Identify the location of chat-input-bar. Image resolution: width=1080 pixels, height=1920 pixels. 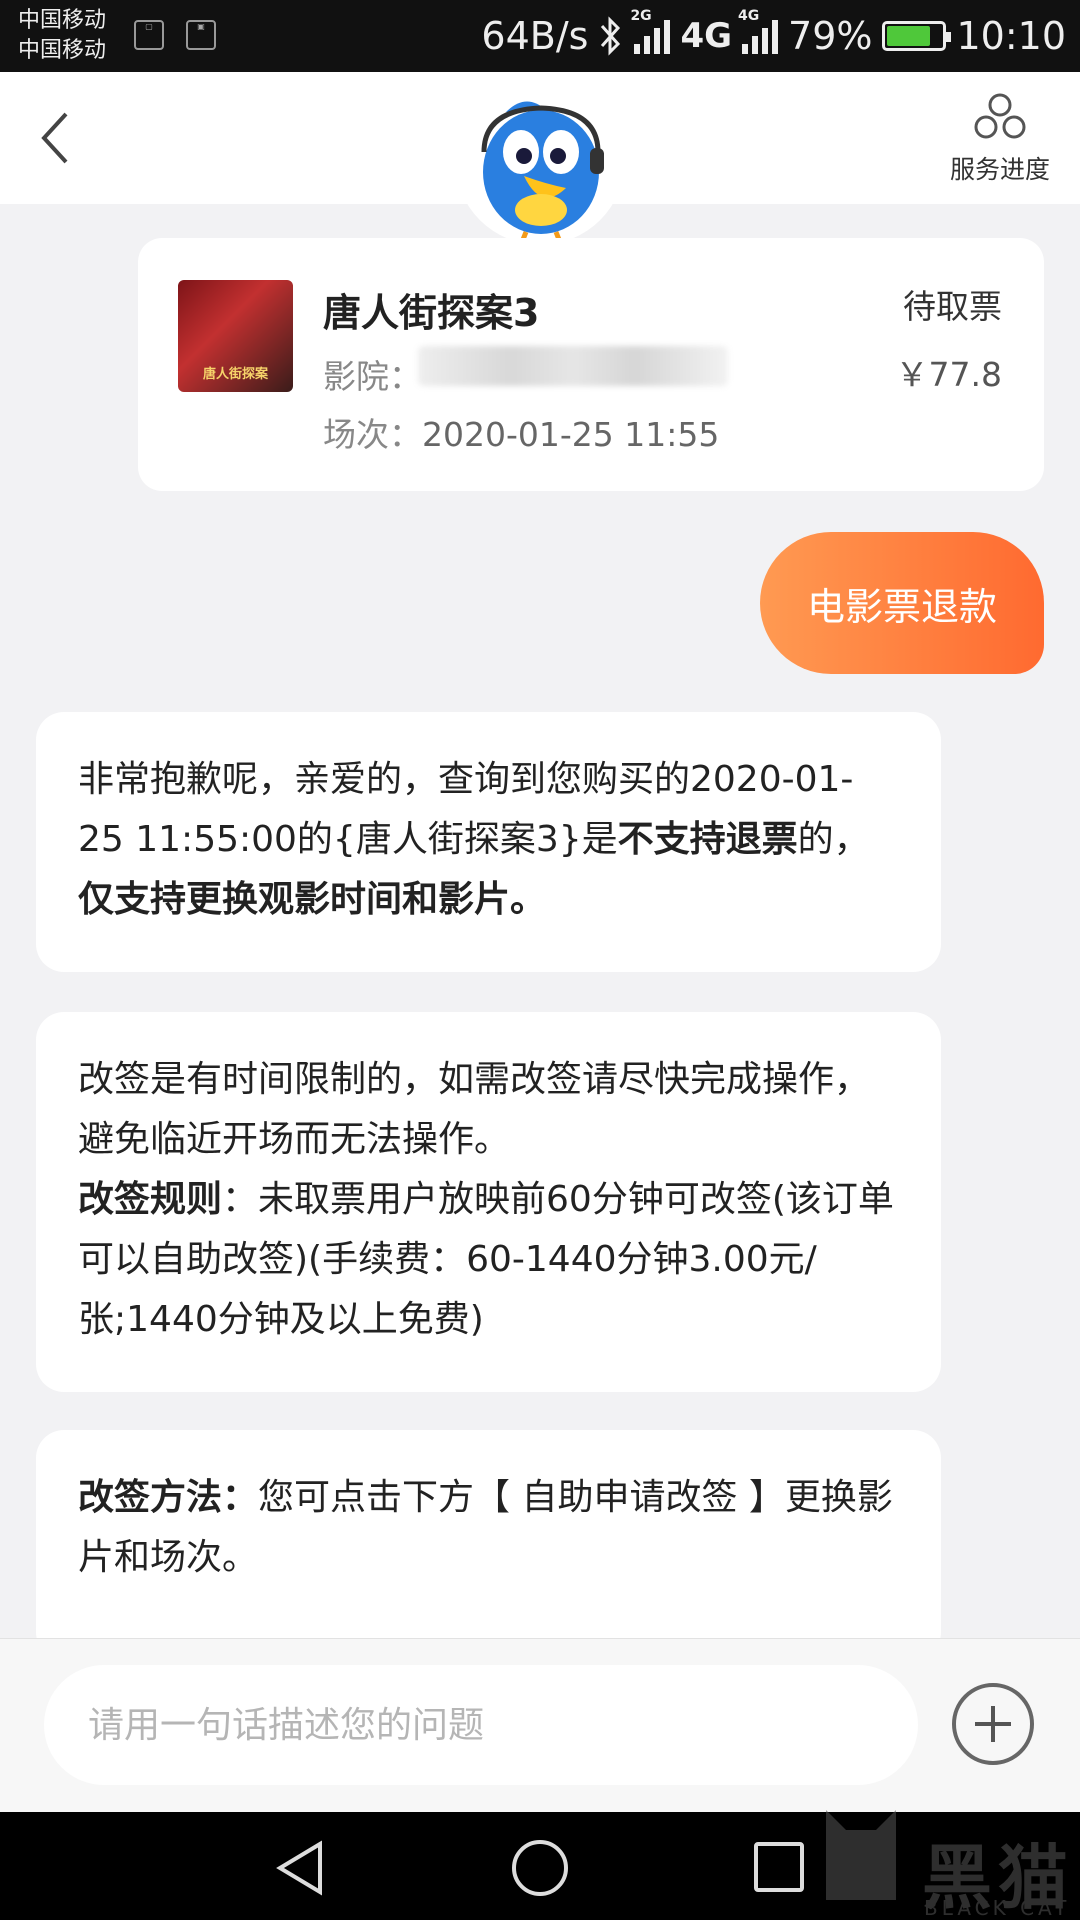
(540, 1725).